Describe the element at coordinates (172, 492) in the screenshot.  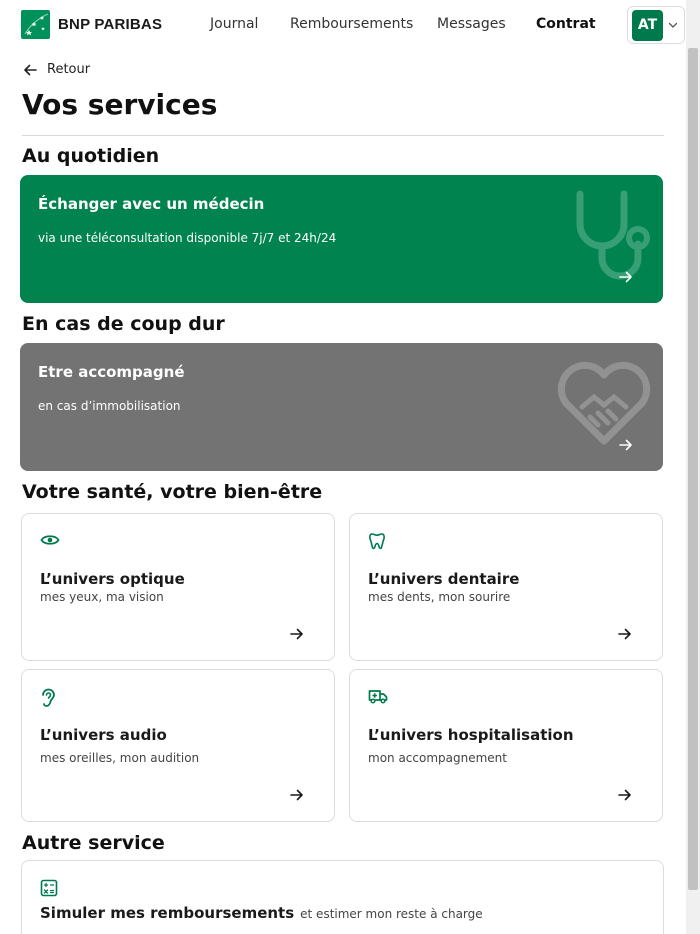
I see `section-title-health: Votre santé, votre bien-être` at that location.